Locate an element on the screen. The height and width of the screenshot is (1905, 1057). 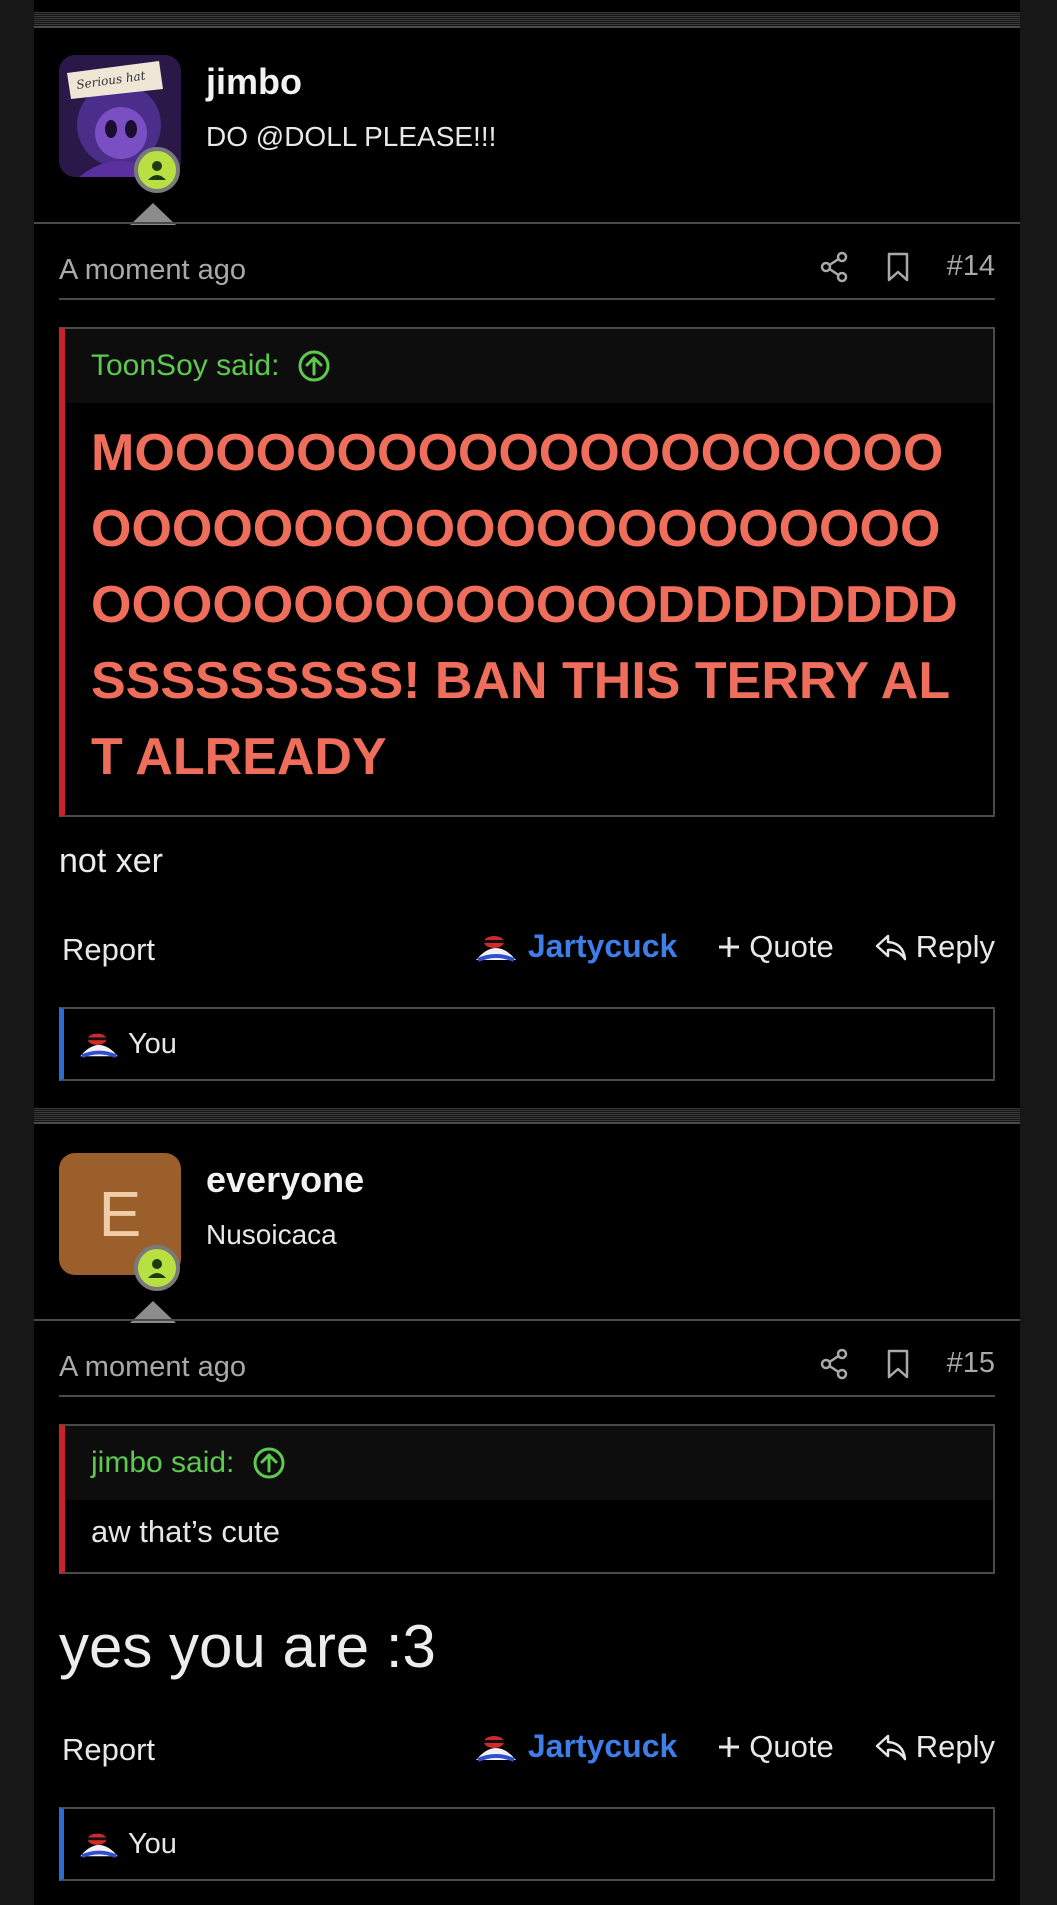
quote-header: ToonSoy said: is located at coordinates (529, 366).